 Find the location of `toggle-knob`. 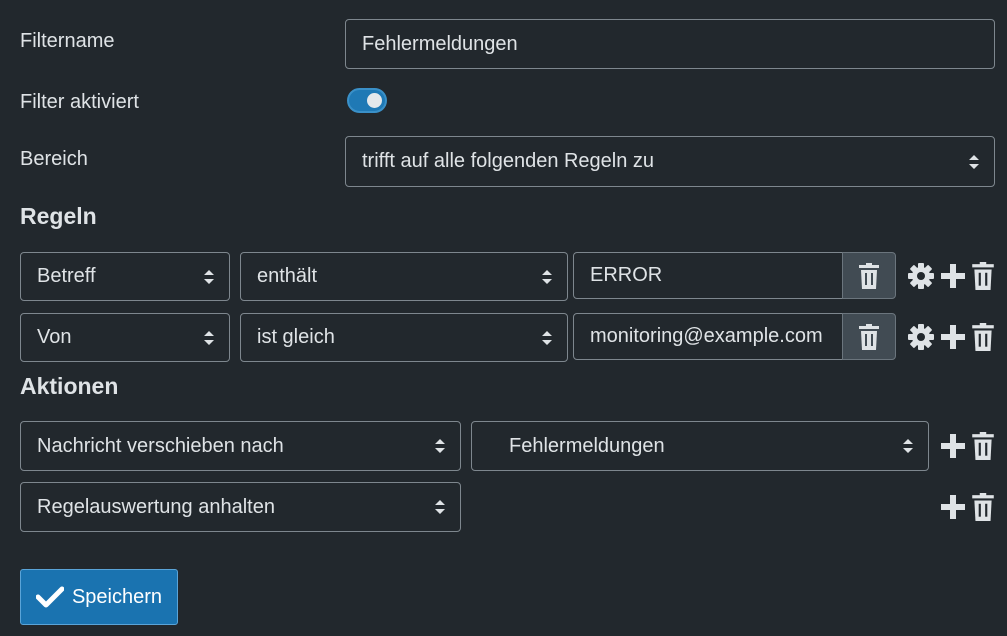

toggle-knob is located at coordinates (374, 100).